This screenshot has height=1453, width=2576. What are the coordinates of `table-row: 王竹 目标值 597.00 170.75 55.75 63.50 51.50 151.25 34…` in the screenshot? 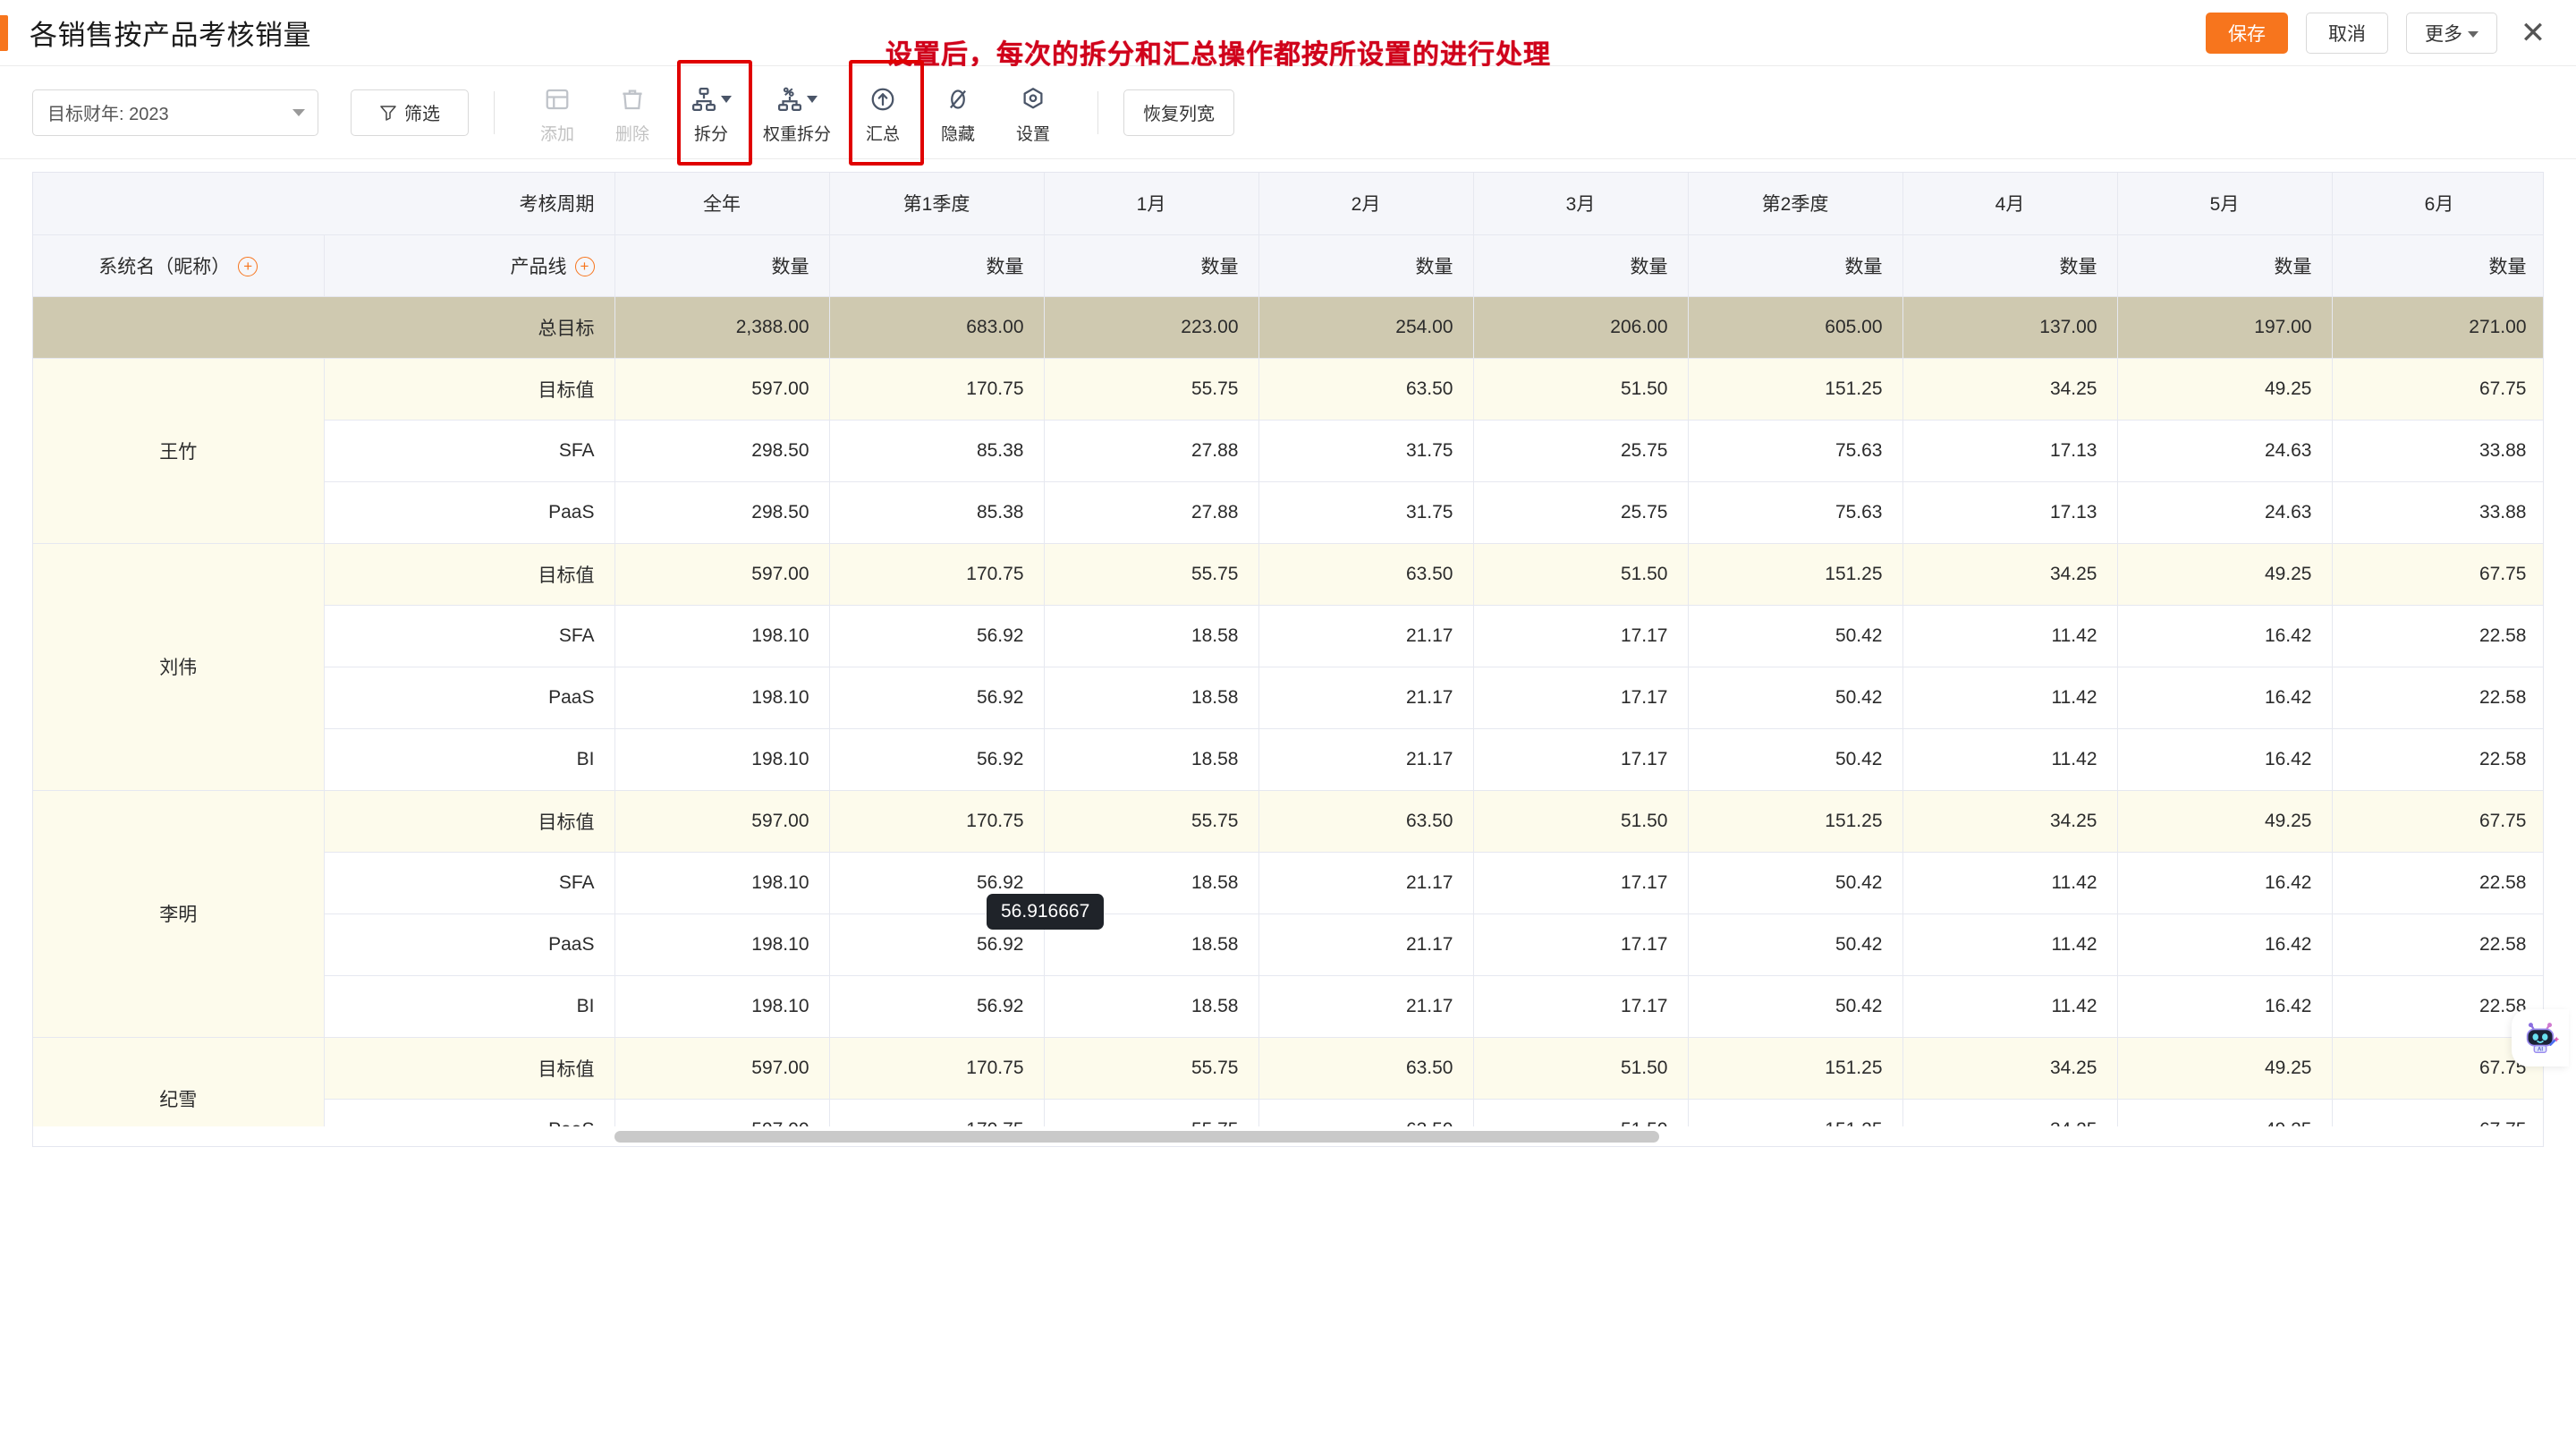 It's located at (1288, 451).